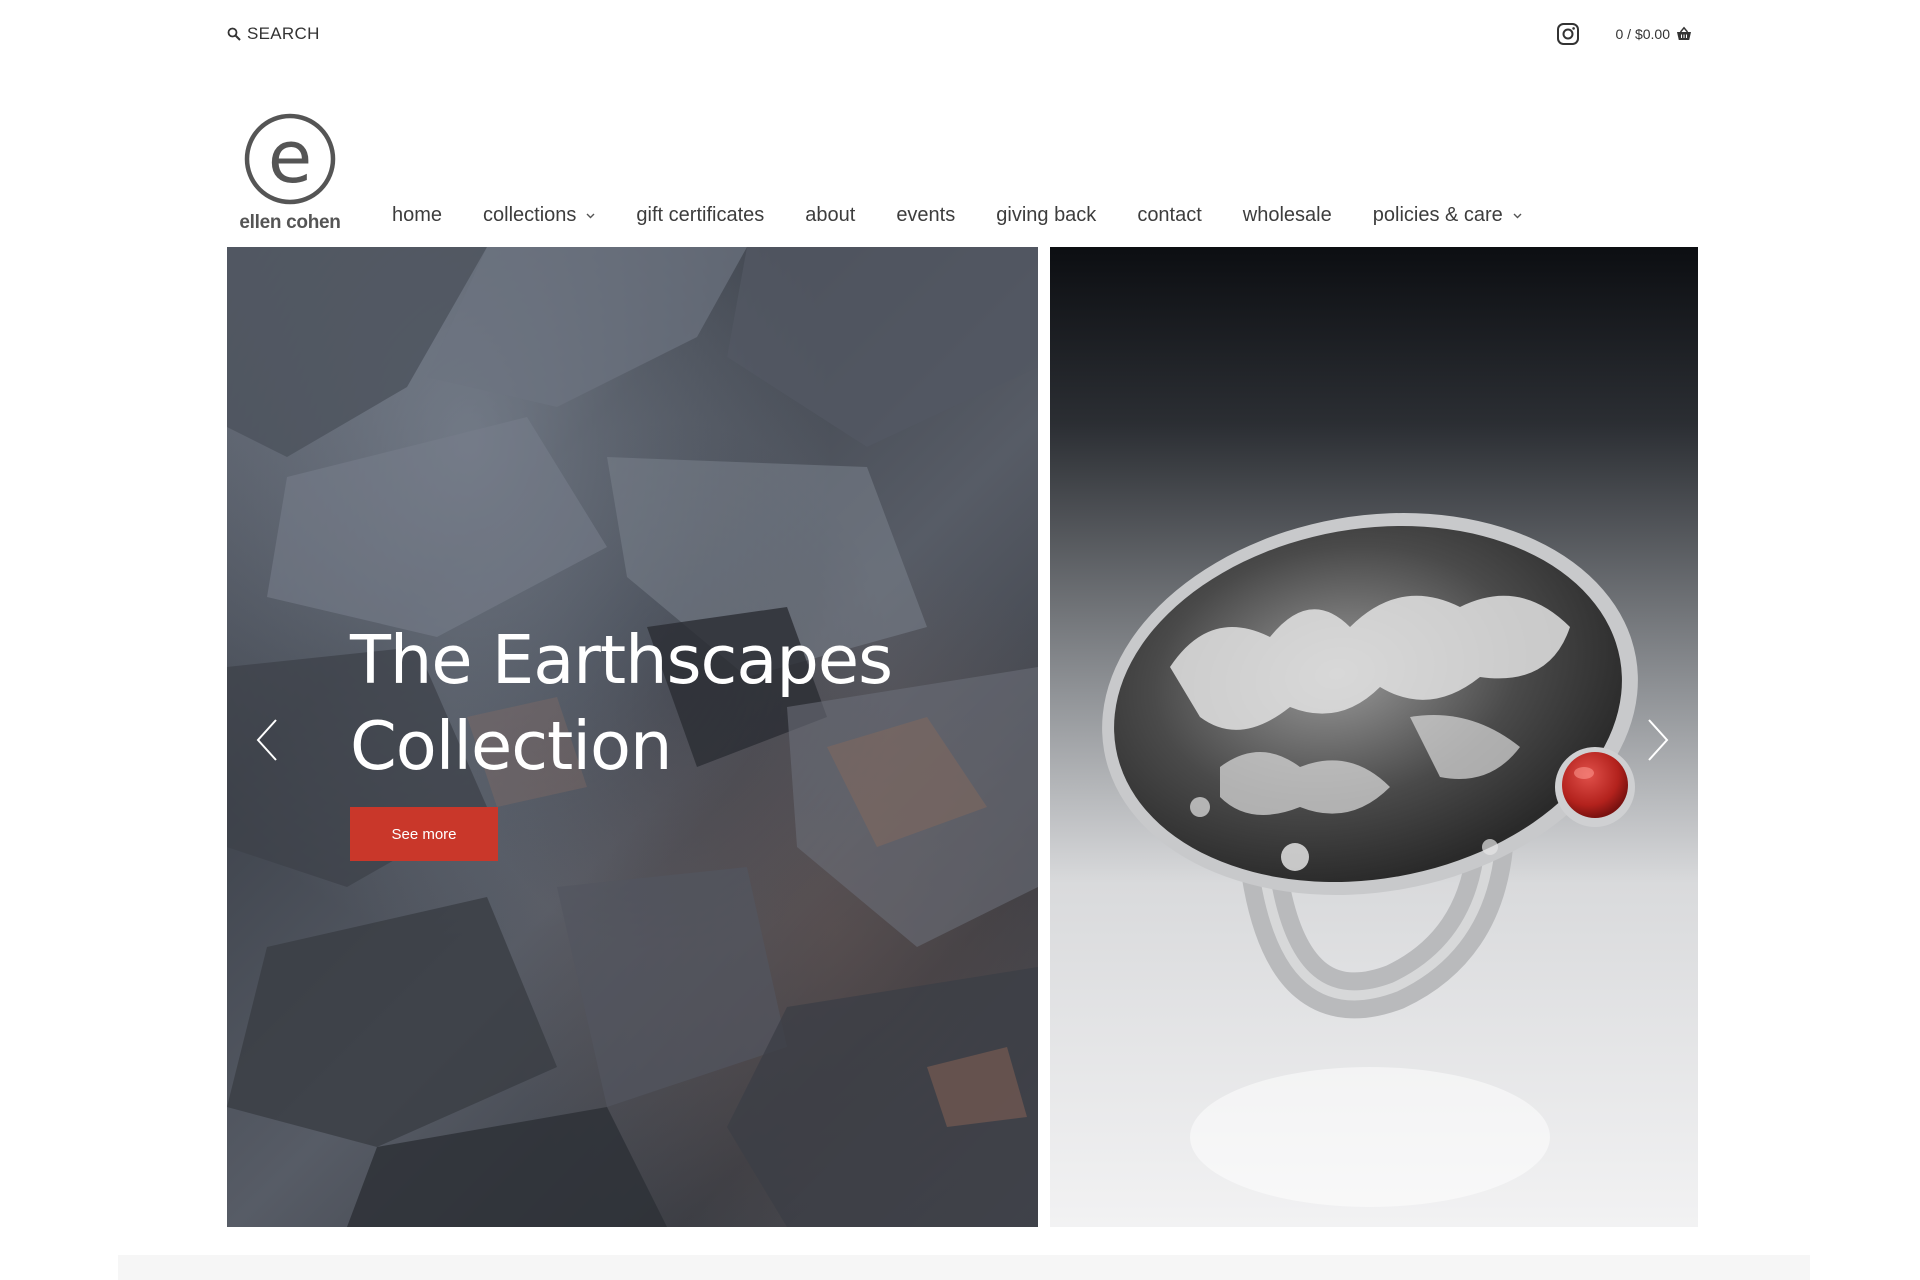 The height and width of the screenshot is (1280, 1920). I want to click on search-link: SEARCH, so click(273, 34).